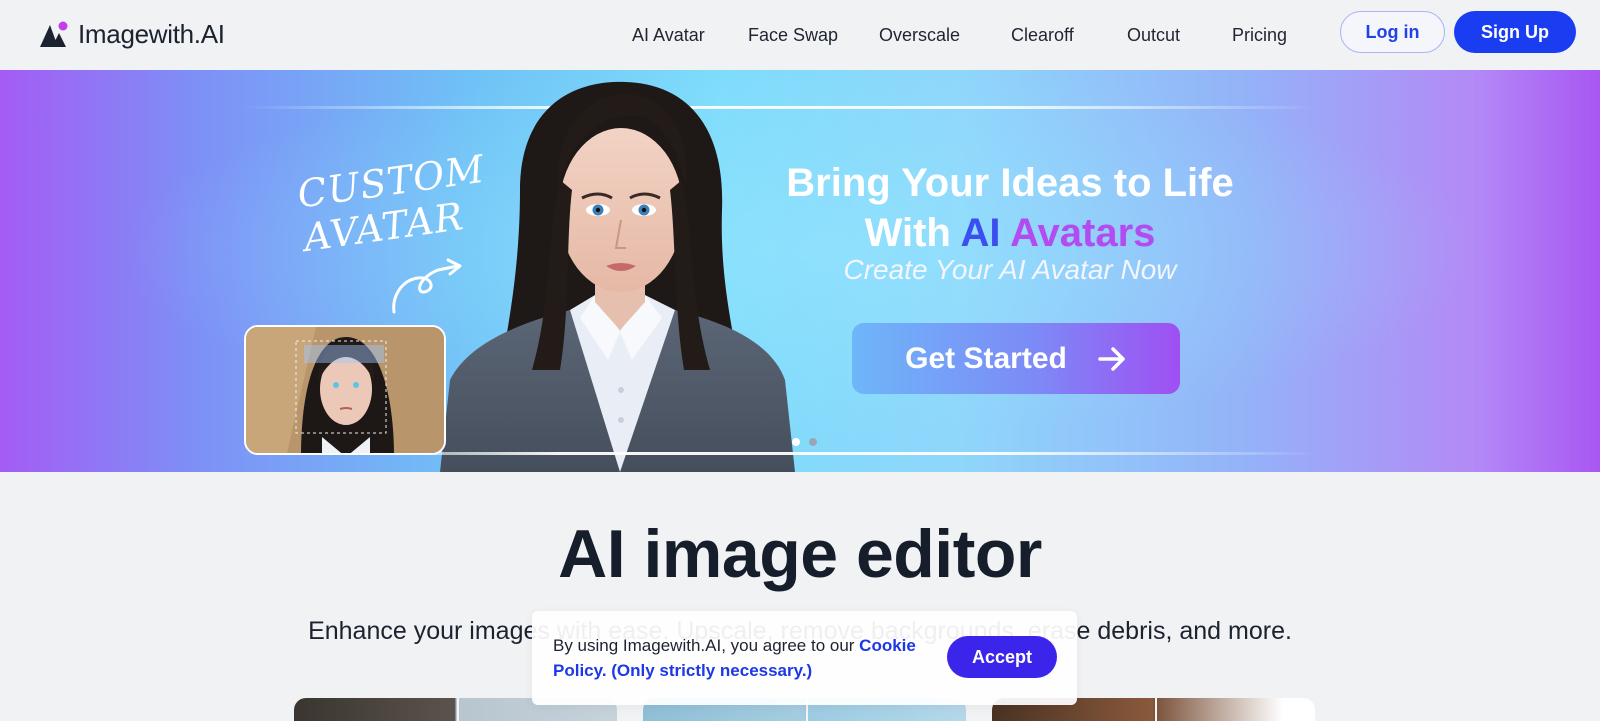 Image resolution: width=1600 pixels, height=721 pixels. What do you see at coordinates (980, 233) in the screenshot?
I see `hero-title-ai: AI` at bounding box center [980, 233].